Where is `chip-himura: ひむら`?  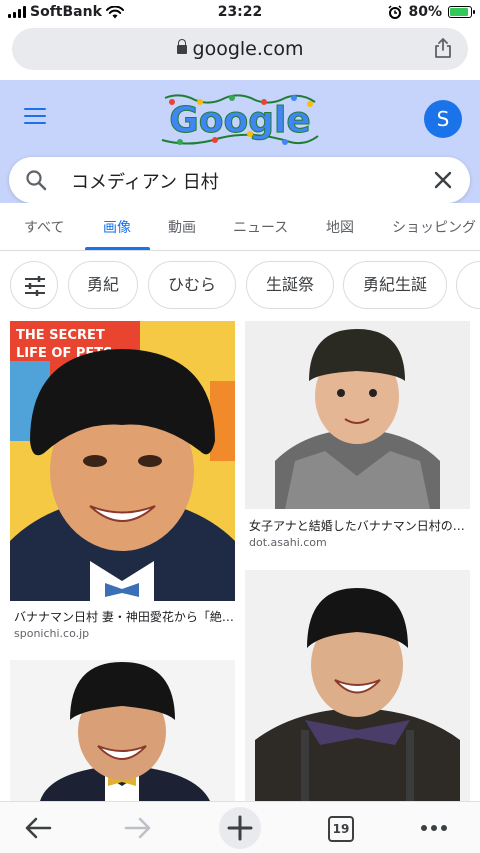 chip-himura: ひむら is located at coordinates (192, 285).